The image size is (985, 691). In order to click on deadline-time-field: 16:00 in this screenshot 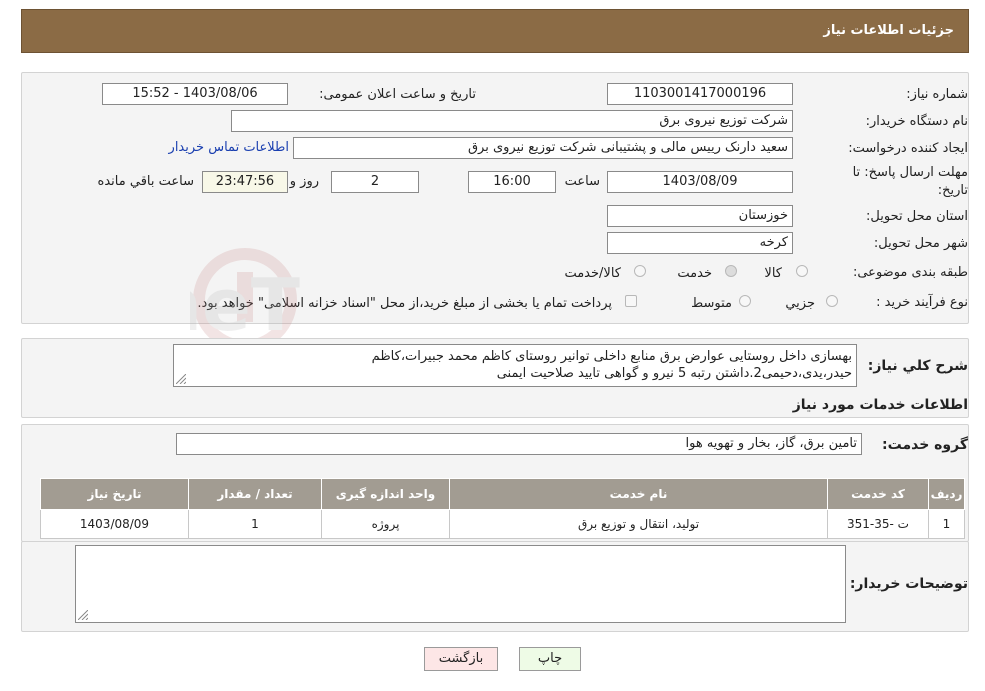, I will do `click(512, 182)`.